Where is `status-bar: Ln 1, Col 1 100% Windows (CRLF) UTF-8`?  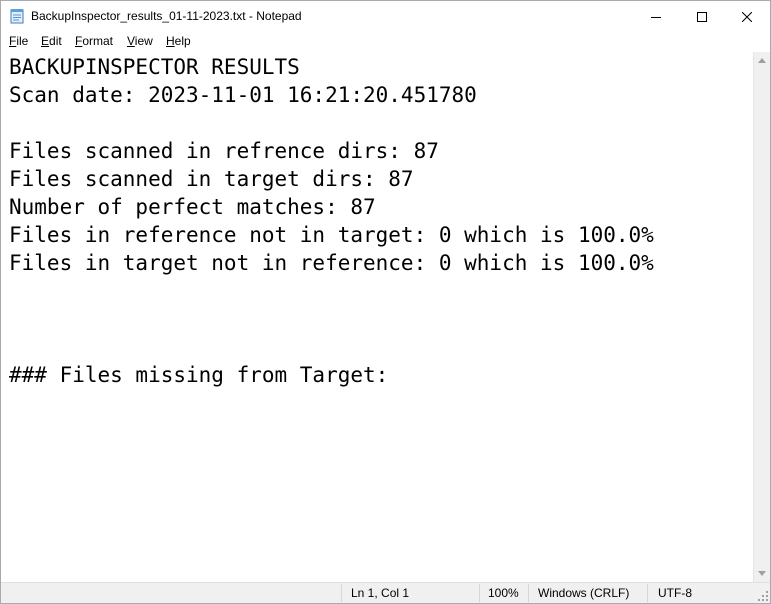
status-bar: Ln 1, Col 1 100% Windows (CRLF) UTF-8 is located at coordinates (385, 592).